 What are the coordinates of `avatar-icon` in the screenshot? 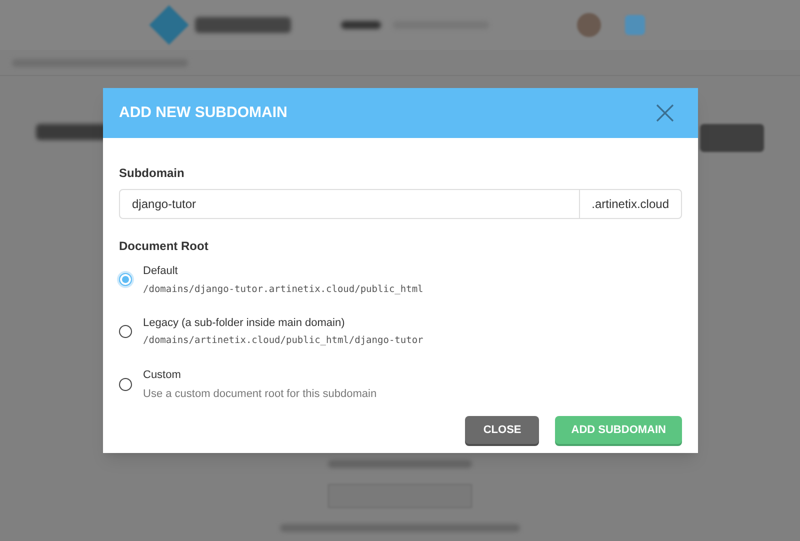 It's located at (589, 25).